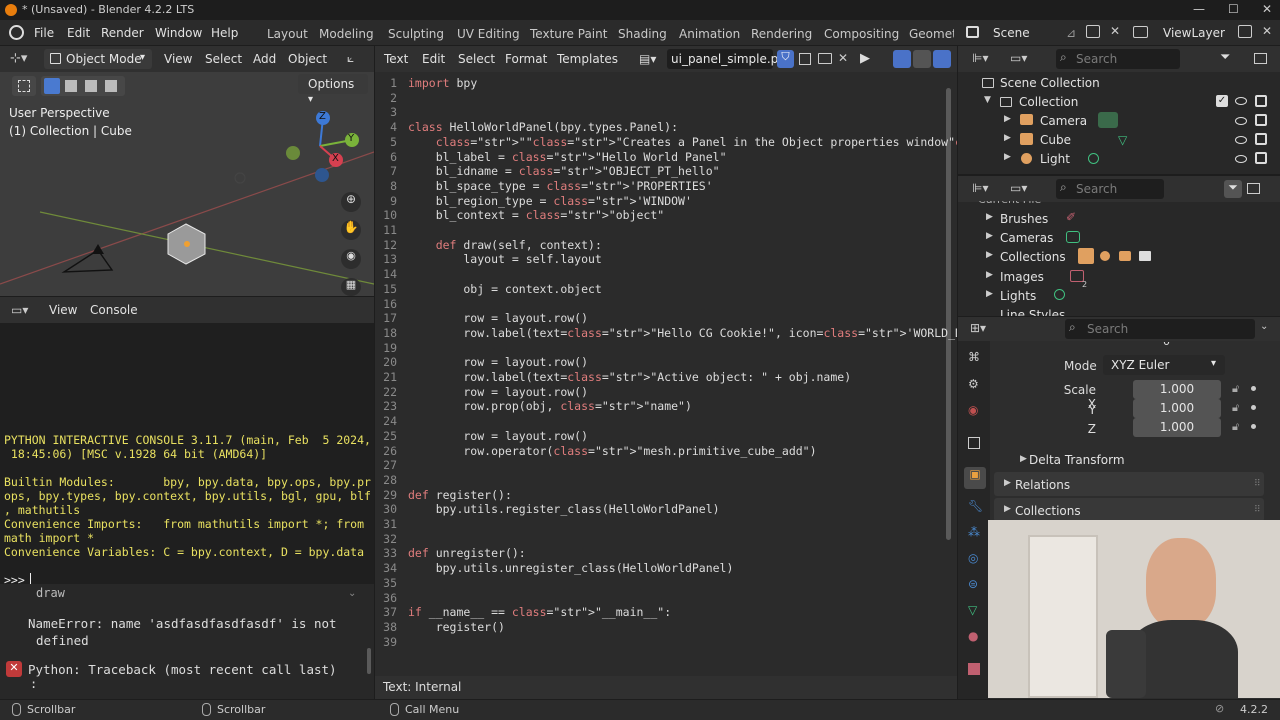 The height and width of the screenshot is (720, 1280). Describe the element at coordinates (44, 33) in the screenshot. I see `menu-file: File` at that location.